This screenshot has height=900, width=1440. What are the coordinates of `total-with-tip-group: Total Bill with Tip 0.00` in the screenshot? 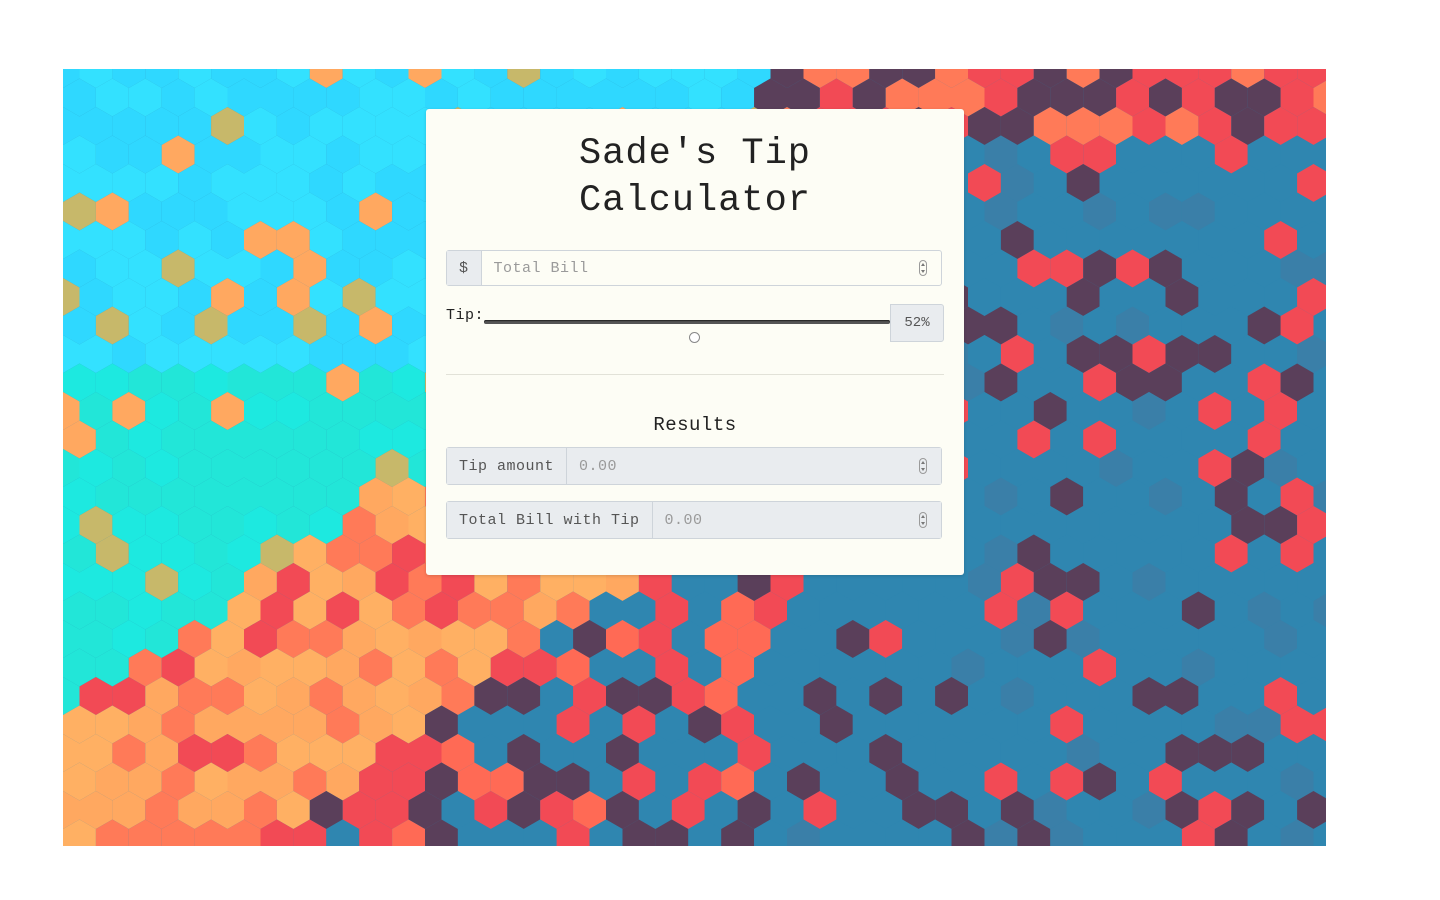 It's located at (694, 520).